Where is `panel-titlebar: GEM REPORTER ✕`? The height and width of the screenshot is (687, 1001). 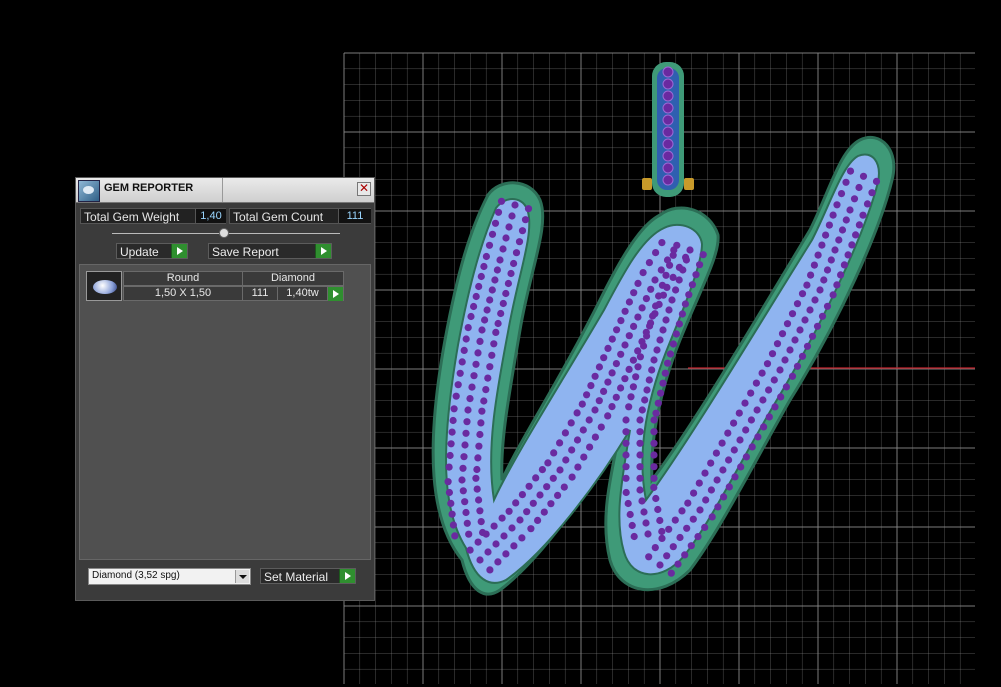 panel-titlebar: GEM REPORTER ✕ is located at coordinates (225, 190).